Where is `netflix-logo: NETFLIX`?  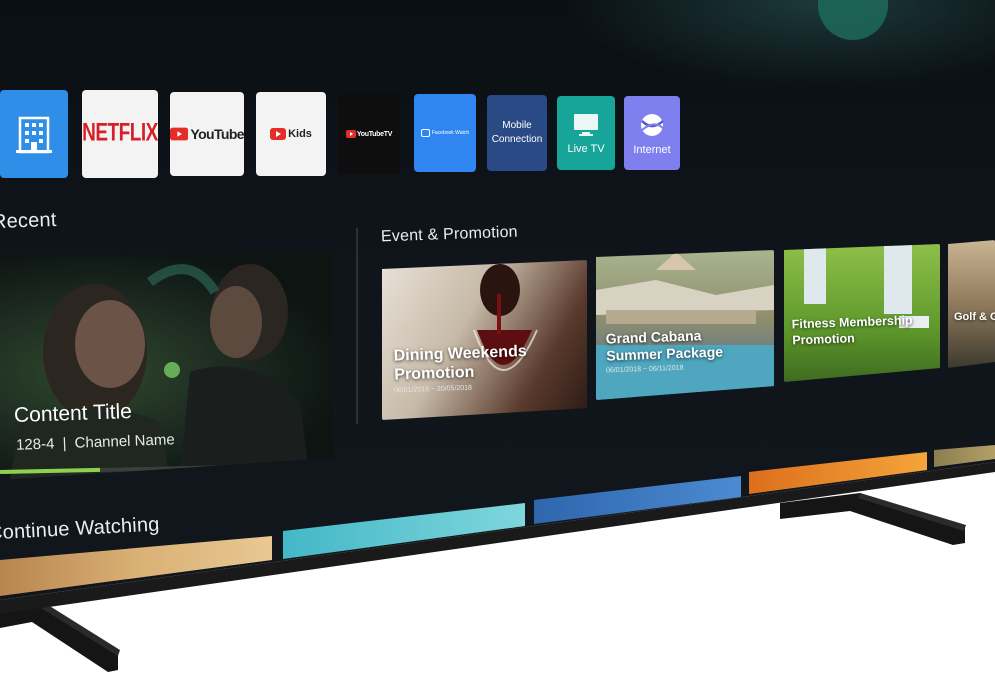
netflix-logo: NETFLIX is located at coordinates (120, 133).